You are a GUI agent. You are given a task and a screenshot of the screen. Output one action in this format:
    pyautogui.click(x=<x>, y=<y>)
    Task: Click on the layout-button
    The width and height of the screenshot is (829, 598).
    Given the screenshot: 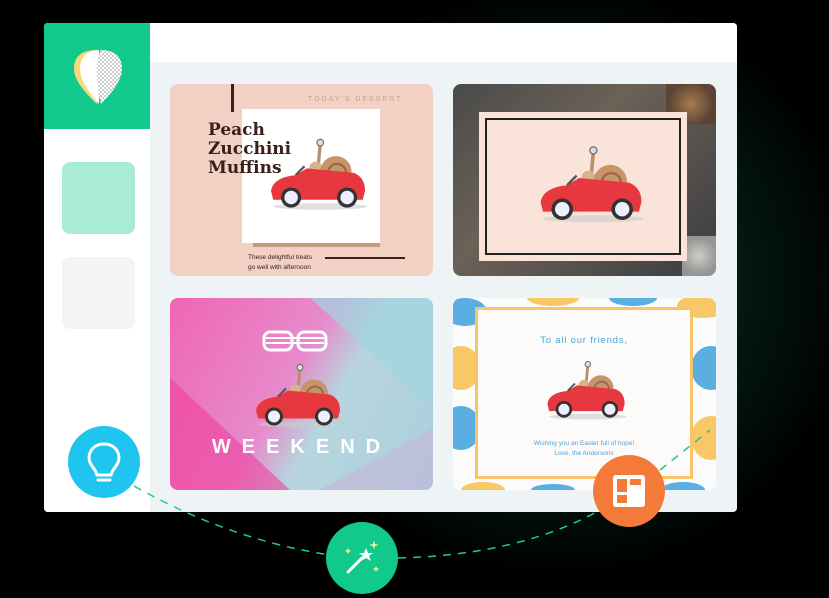 What is the action you would take?
    pyautogui.click(x=629, y=491)
    